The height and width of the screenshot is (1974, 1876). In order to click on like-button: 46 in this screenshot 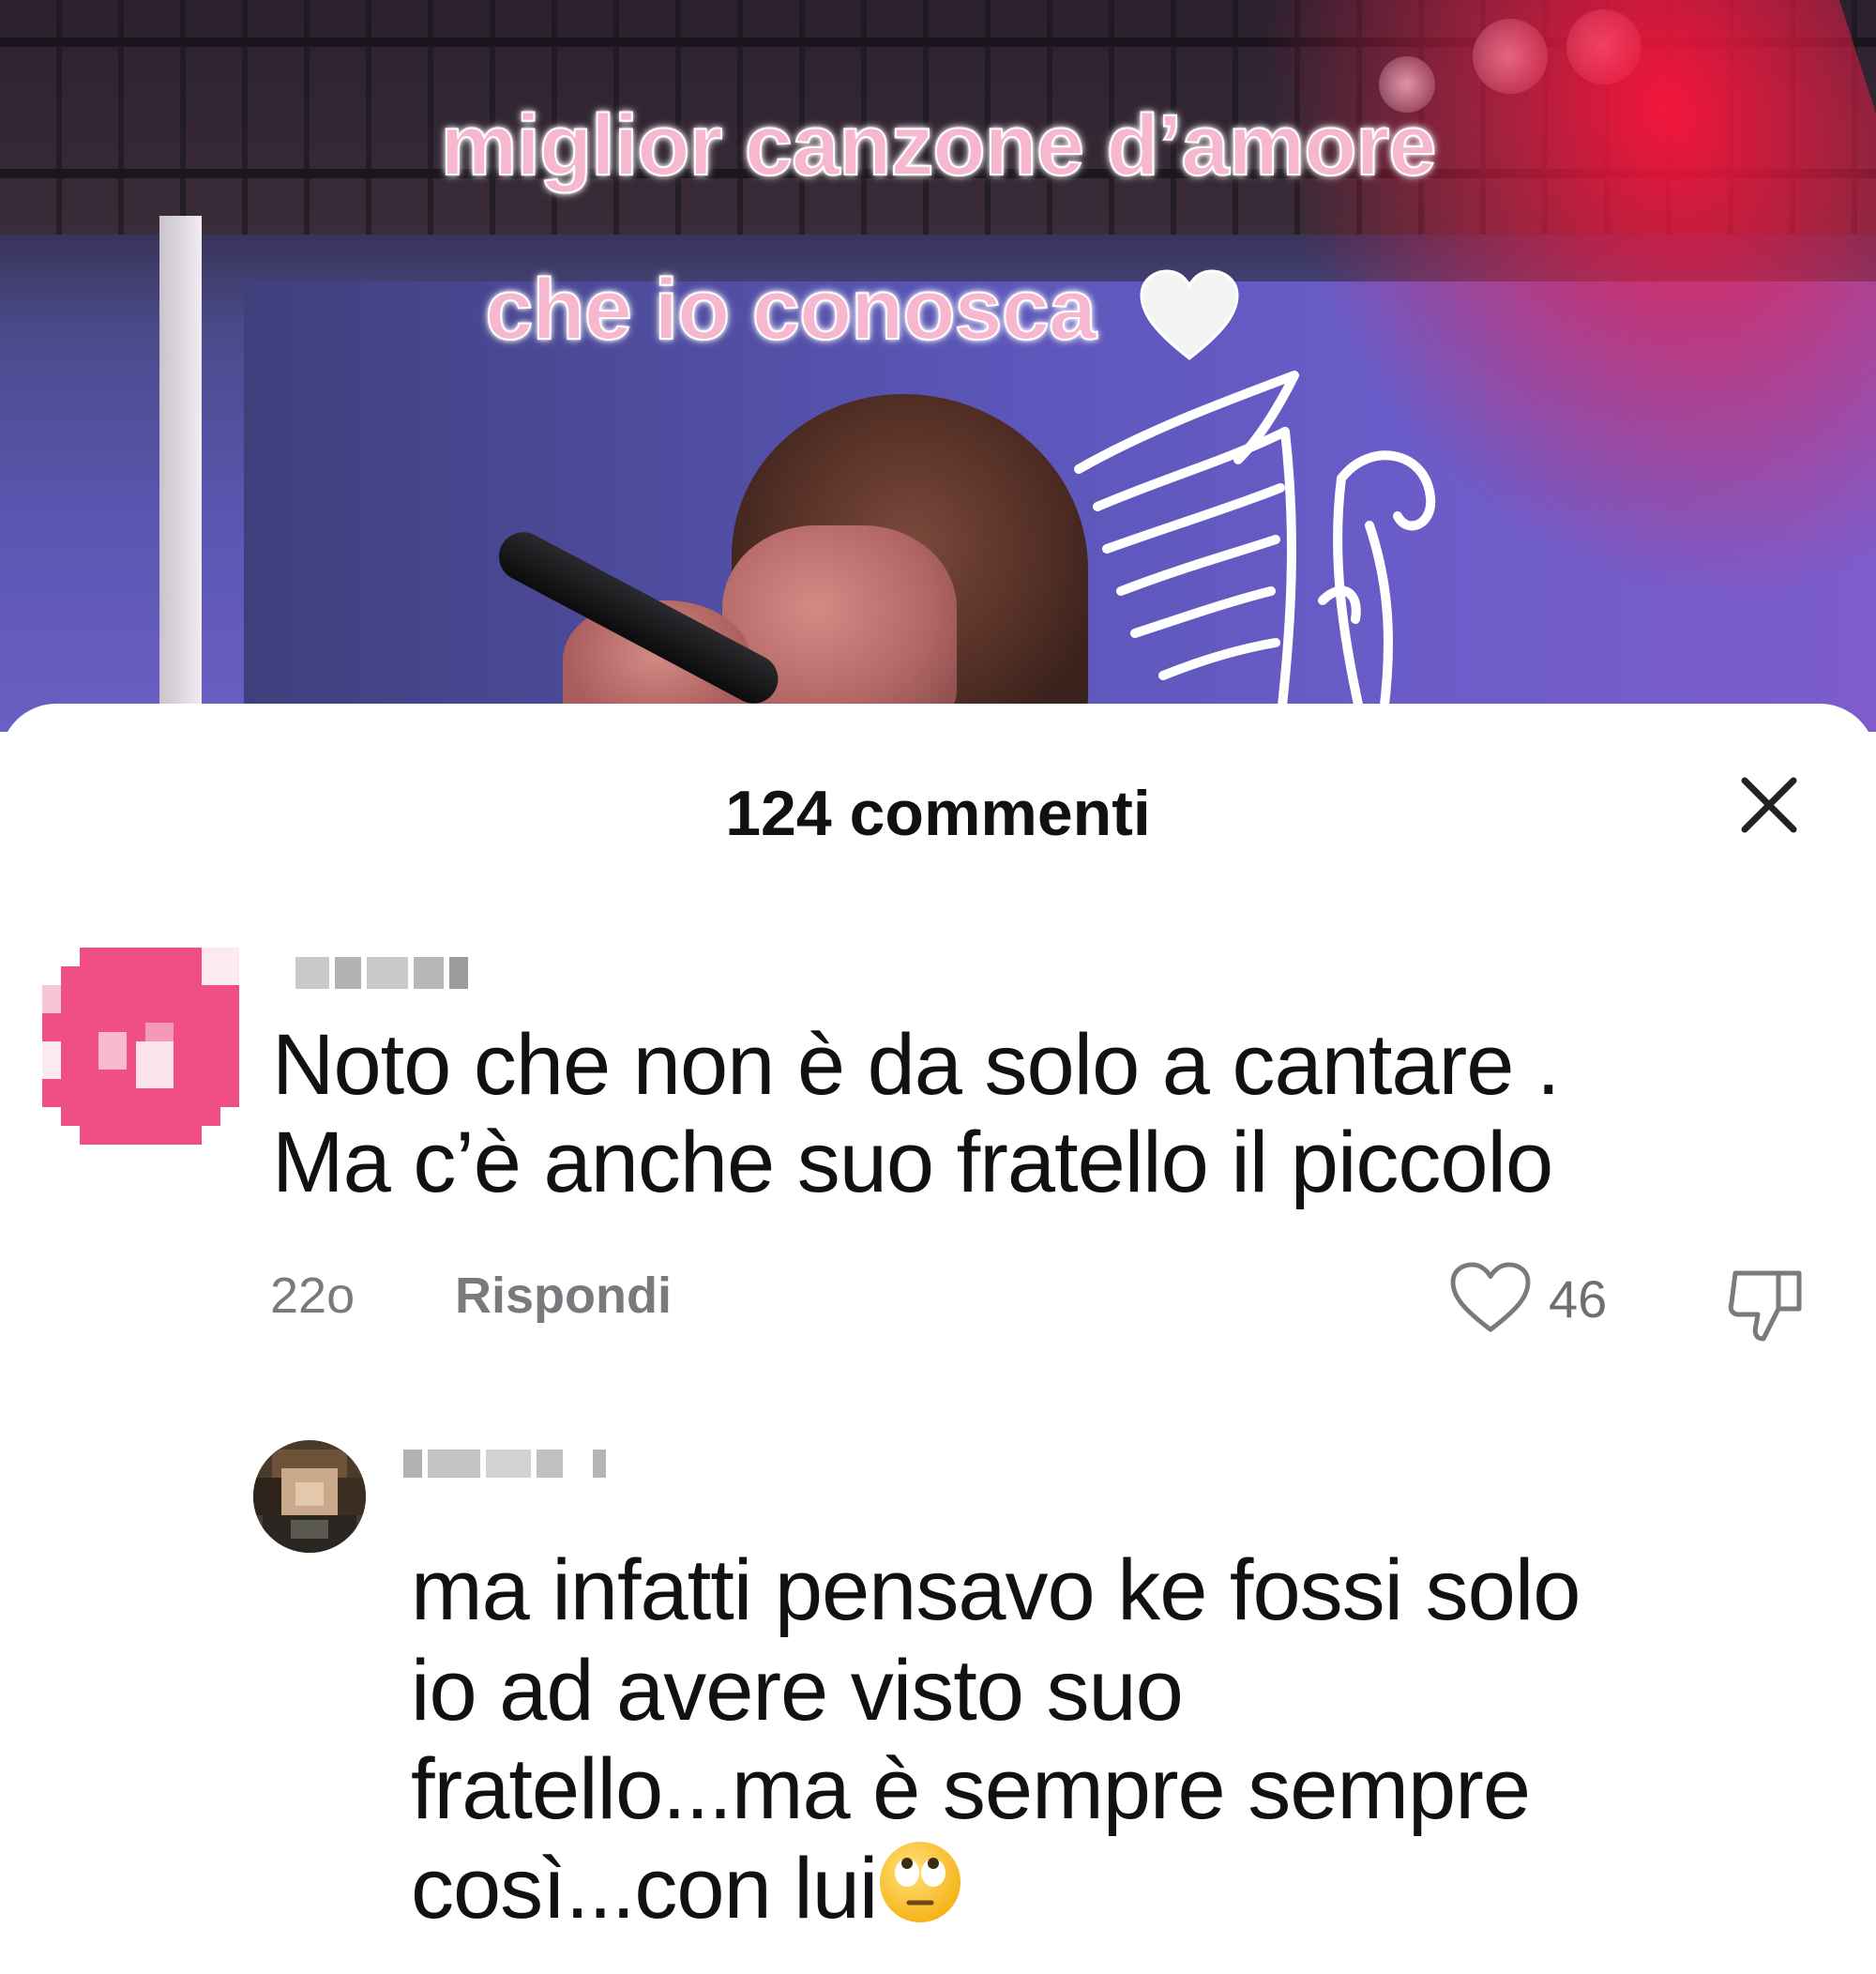, I will do `click(1528, 1299)`.